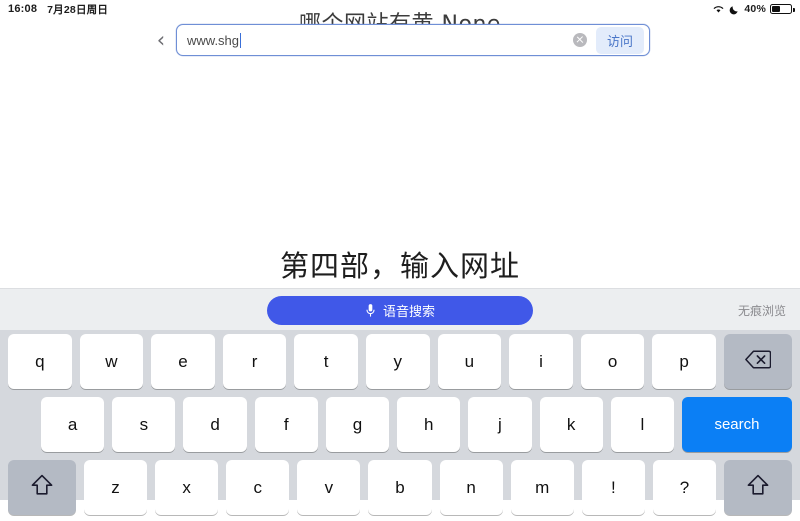 The width and height of the screenshot is (800, 521). I want to click on keyboard-row-2: a s d f g h j k l search, so click(400, 426).